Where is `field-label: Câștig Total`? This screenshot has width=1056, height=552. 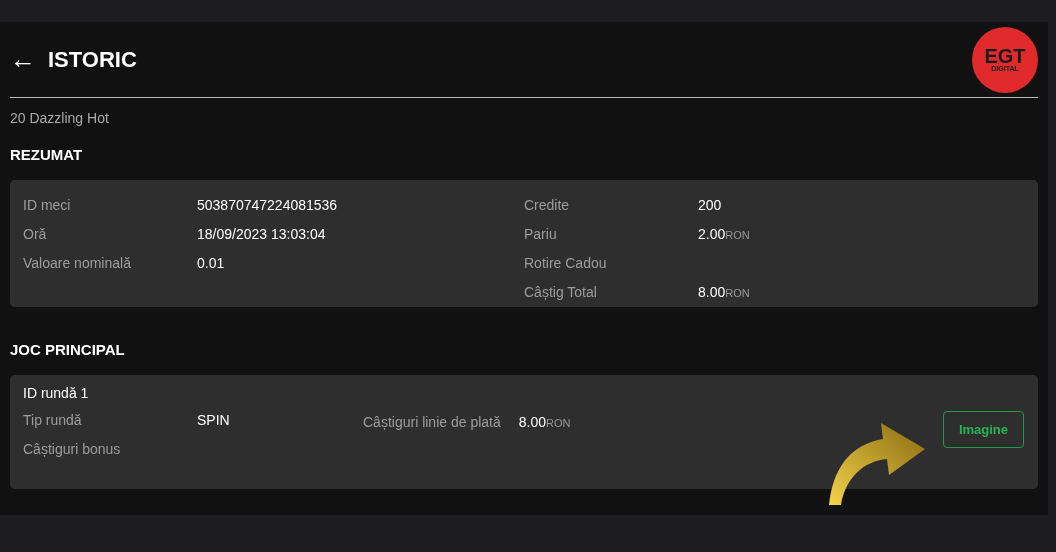 field-label: Câștig Total is located at coordinates (561, 291).